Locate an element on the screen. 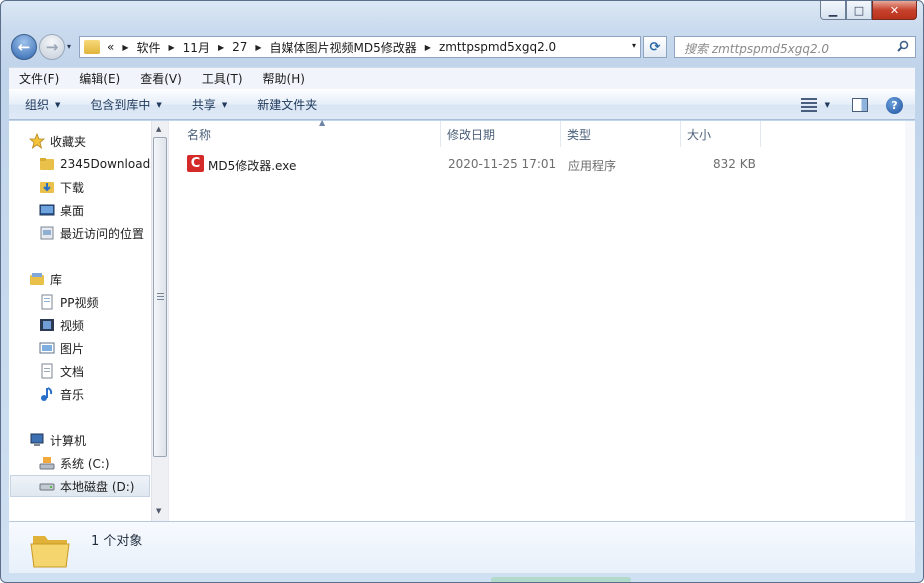 The width and height of the screenshot is (924, 583). forward-button: → is located at coordinates (52, 47).